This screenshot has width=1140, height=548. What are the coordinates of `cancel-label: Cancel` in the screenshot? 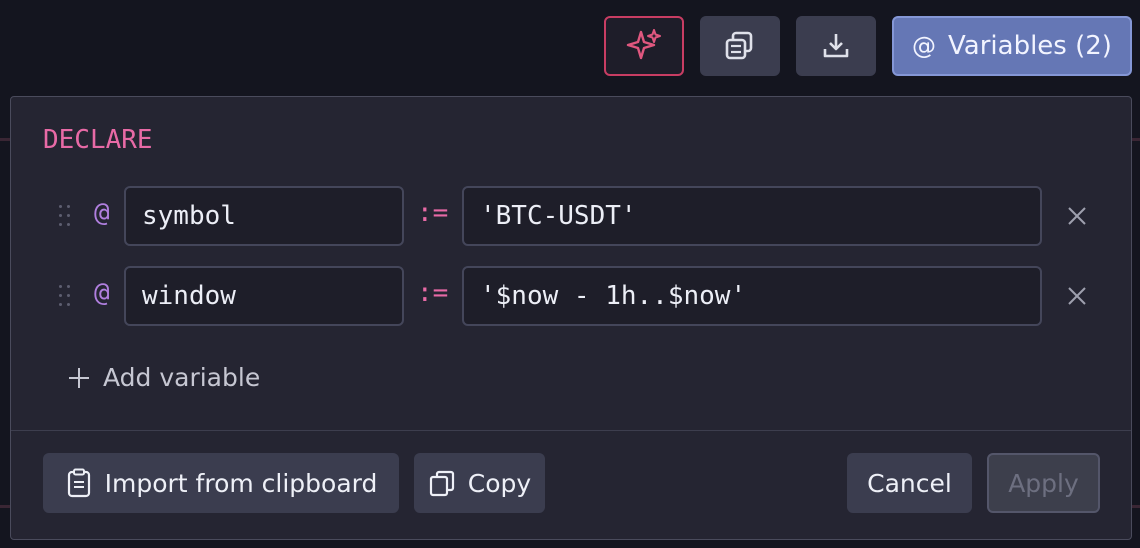 It's located at (909, 483).